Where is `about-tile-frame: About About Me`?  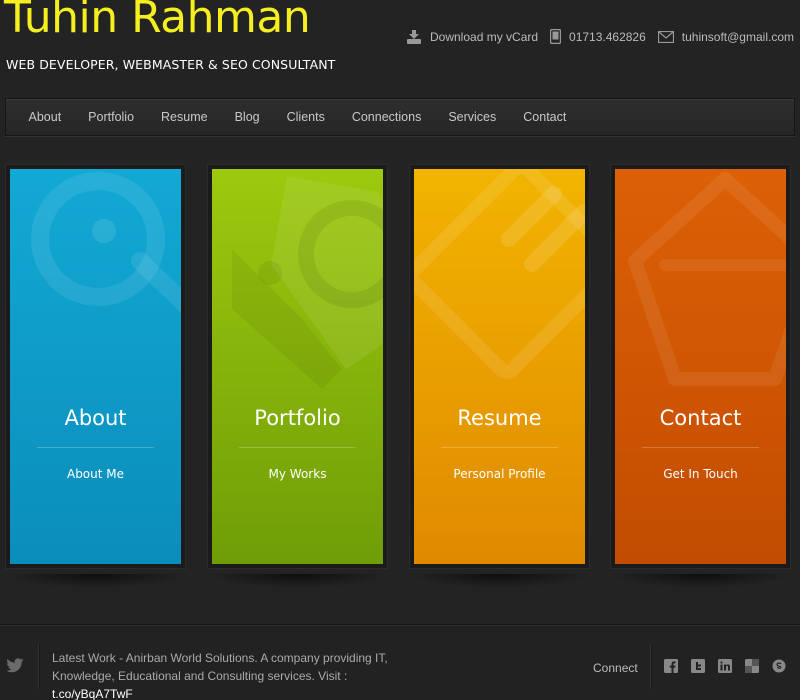 about-tile-frame: About About Me is located at coordinates (95, 366).